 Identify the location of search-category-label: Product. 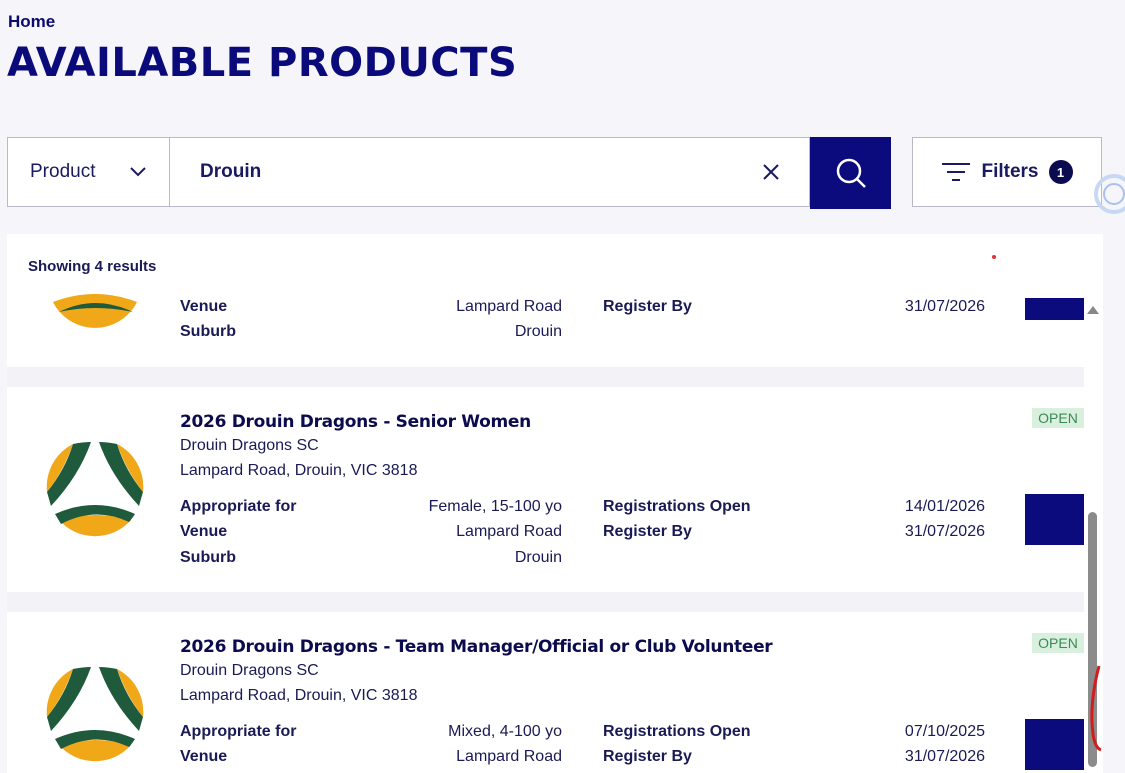
(63, 171).